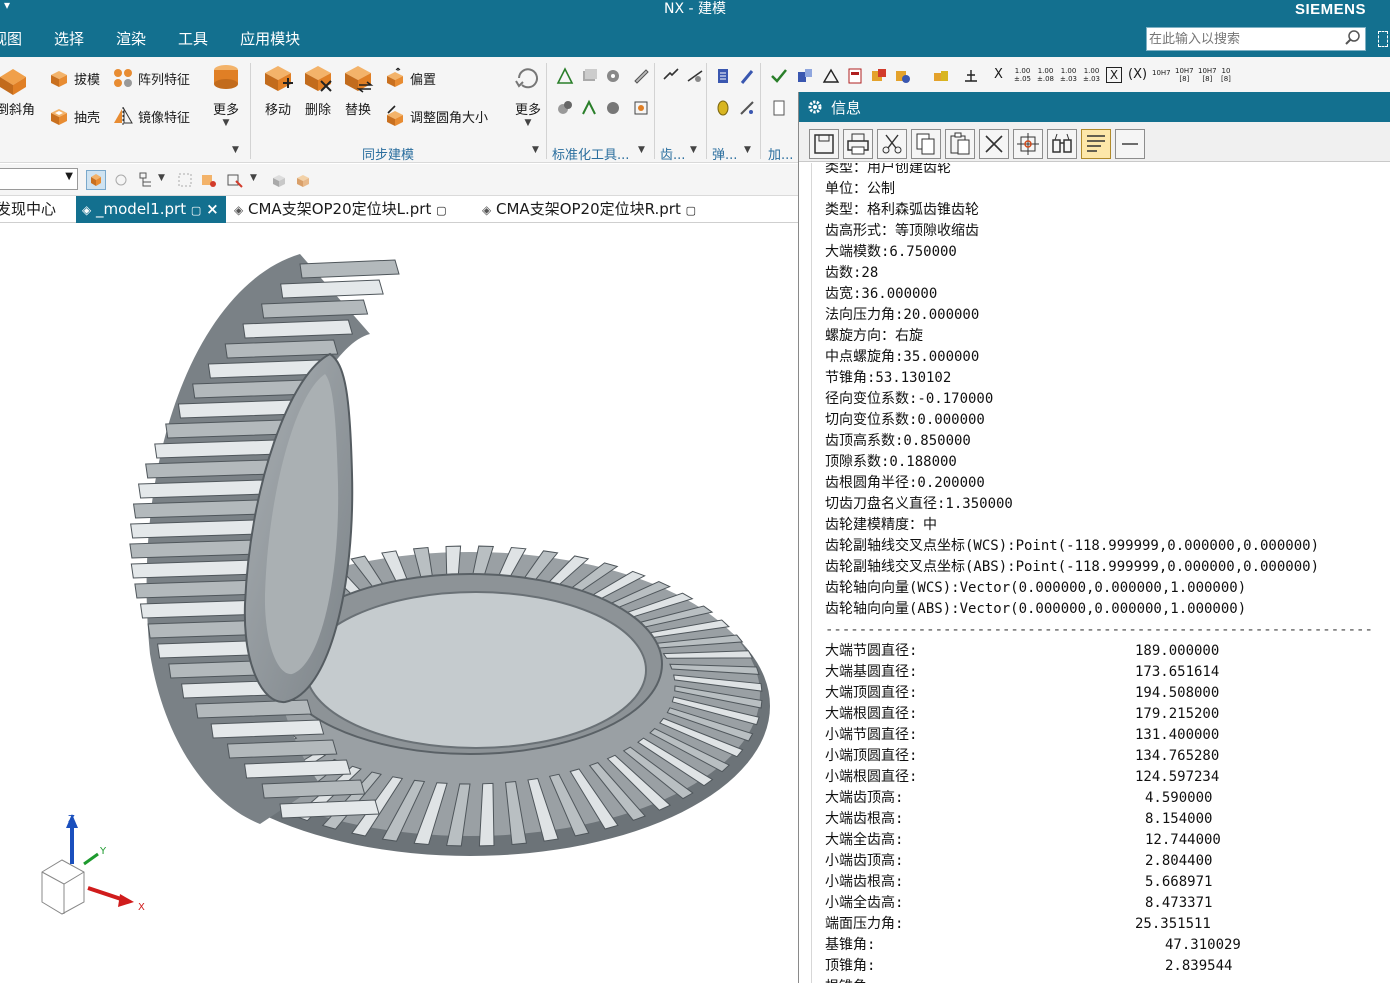 The width and height of the screenshot is (1390, 983). I want to click on tab-discovery-center: 发现中心, so click(36, 209).